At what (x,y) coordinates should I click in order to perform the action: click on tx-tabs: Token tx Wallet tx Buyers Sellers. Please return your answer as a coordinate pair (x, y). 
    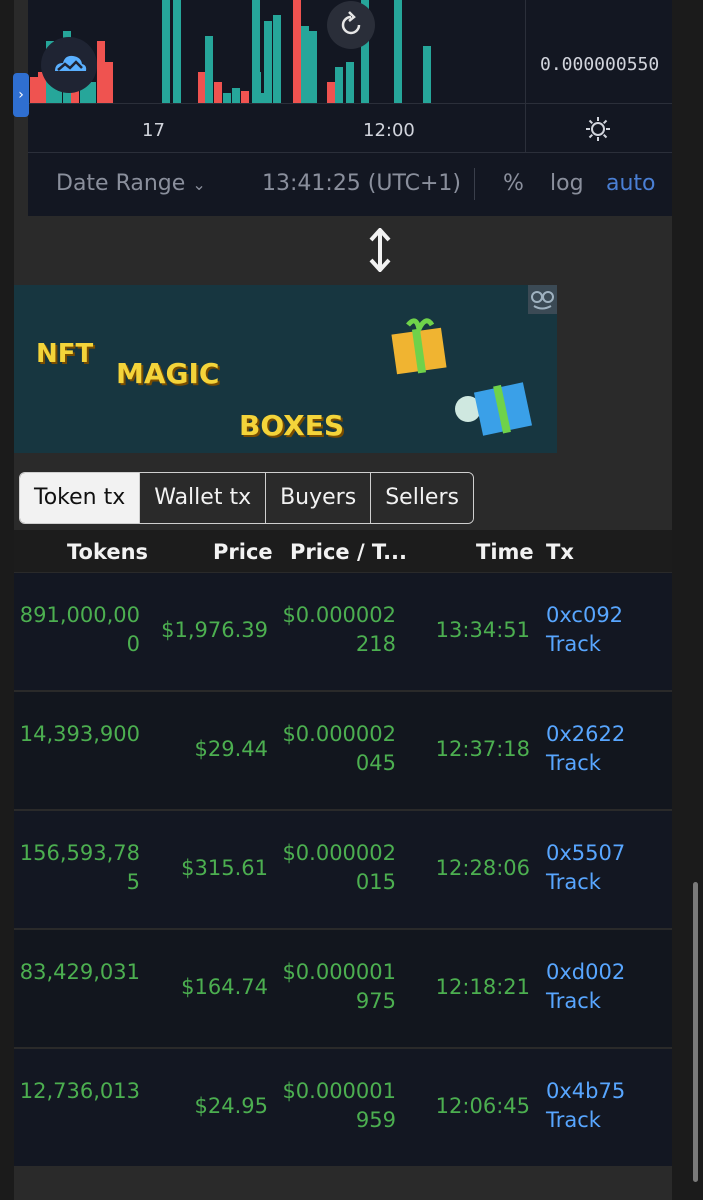
    Looking at the image, I should click on (246, 498).